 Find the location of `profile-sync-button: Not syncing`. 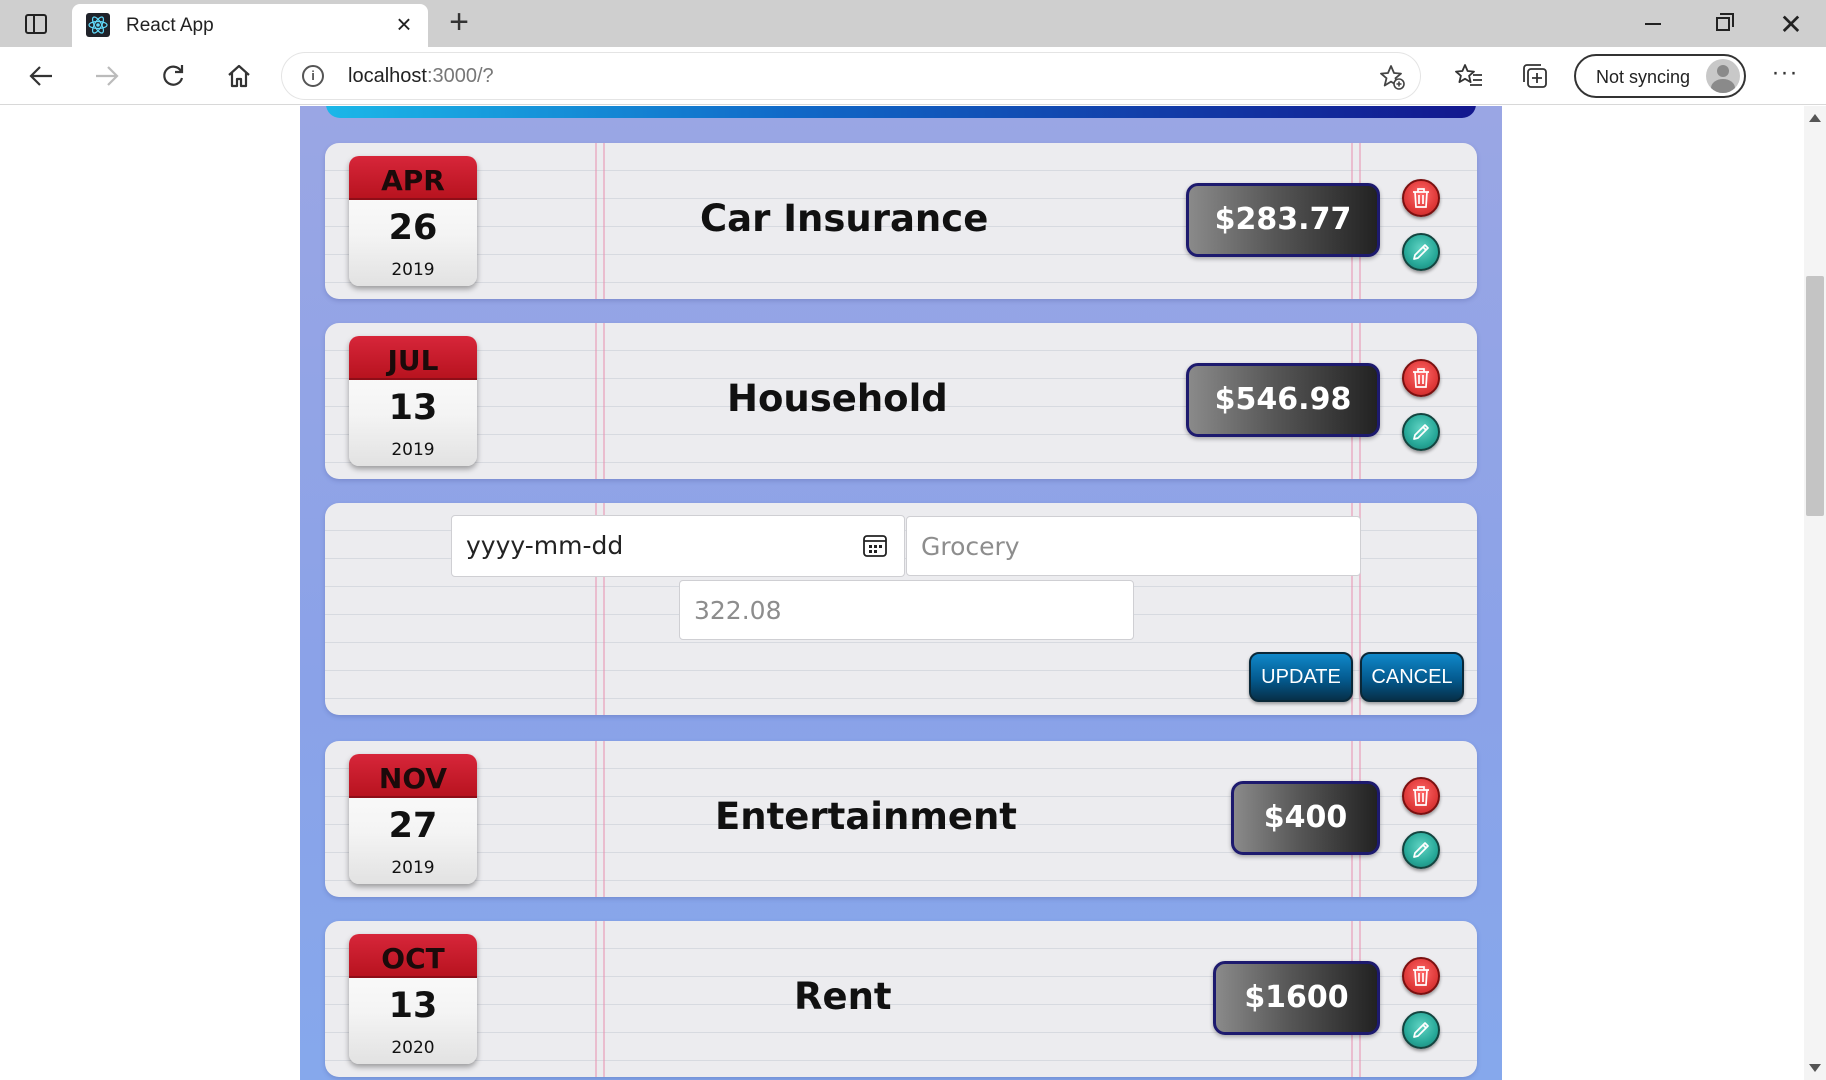

profile-sync-button: Not syncing is located at coordinates (1660, 76).